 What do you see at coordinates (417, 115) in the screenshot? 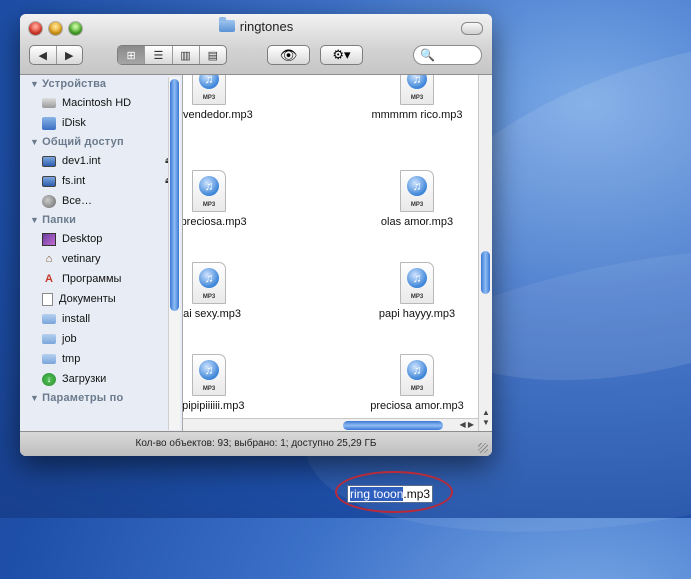
I see `file-name: mmmmm rico.mp3` at bounding box center [417, 115].